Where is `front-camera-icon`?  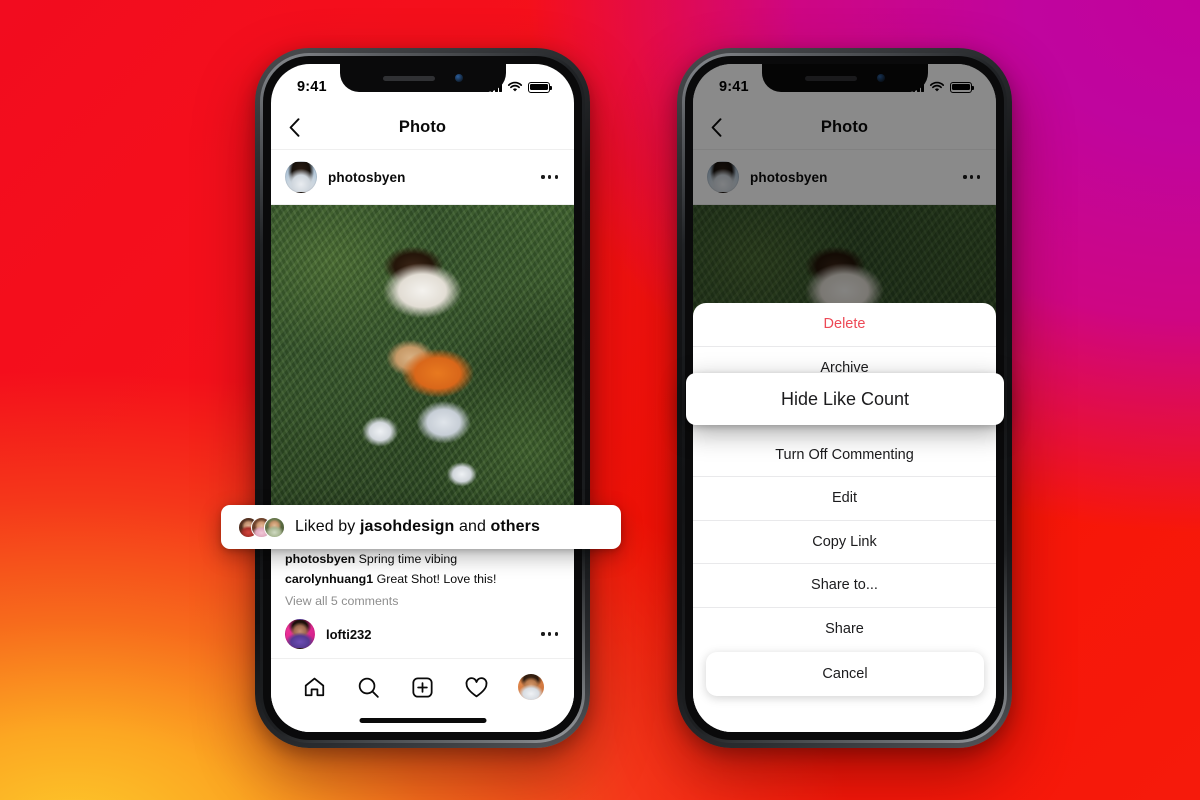 front-camera-icon is located at coordinates (458, 78).